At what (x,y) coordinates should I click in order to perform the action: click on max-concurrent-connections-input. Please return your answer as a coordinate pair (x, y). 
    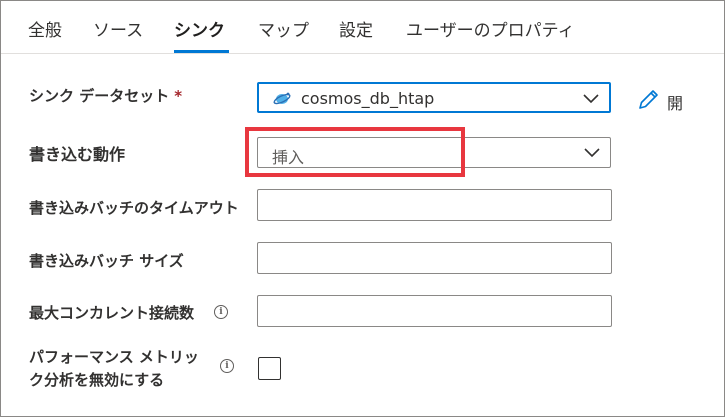
    Looking at the image, I should click on (434, 311).